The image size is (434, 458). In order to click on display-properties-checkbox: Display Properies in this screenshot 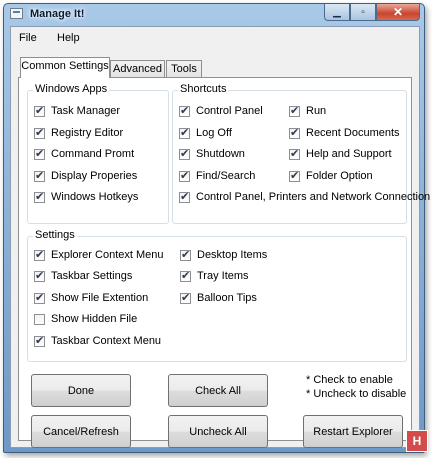, I will do `click(86, 175)`.